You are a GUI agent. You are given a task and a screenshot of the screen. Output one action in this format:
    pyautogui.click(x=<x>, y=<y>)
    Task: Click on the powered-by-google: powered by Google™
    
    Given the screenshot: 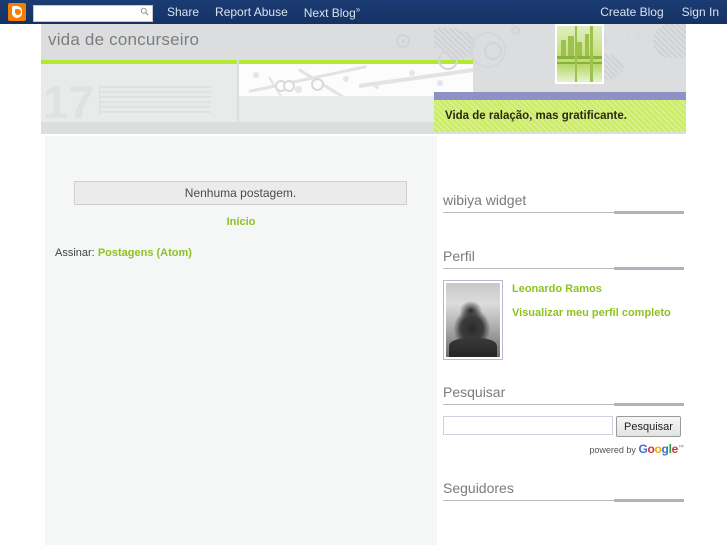 What is the action you would take?
    pyautogui.click(x=563, y=449)
    